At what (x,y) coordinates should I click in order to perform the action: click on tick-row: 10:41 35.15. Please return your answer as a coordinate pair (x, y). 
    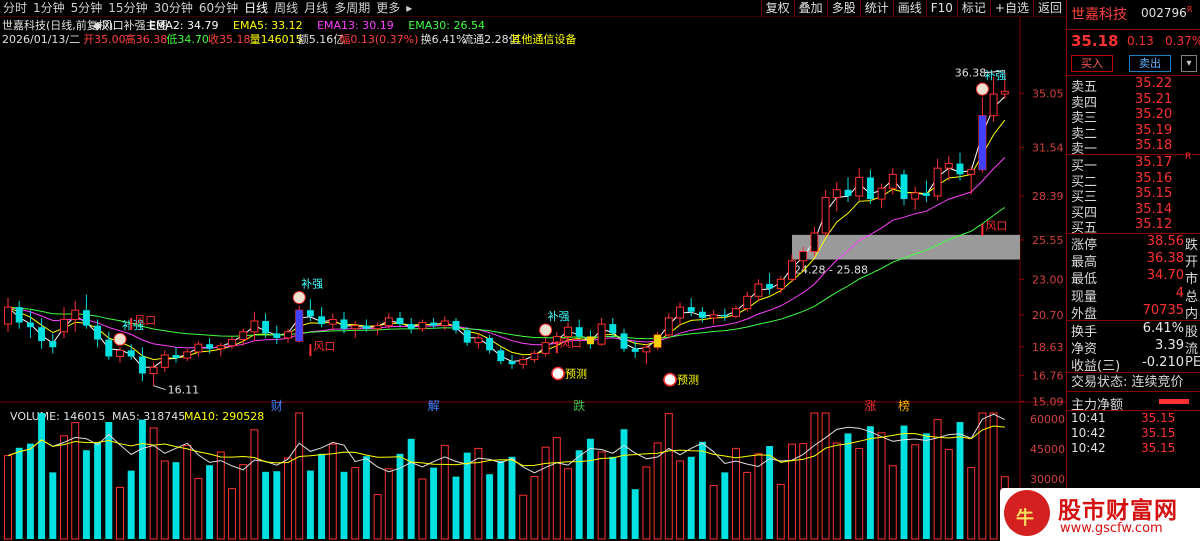
    Looking at the image, I should click on (1133, 418).